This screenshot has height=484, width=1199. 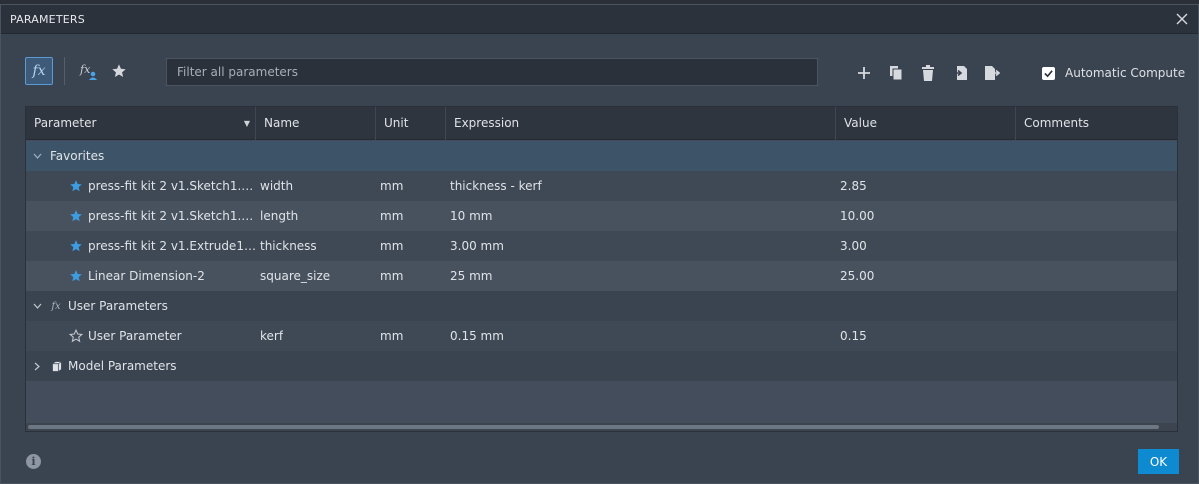 What do you see at coordinates (492, 72) in the screenshot?
I see `filter-input` at bounding box center [492, 72].